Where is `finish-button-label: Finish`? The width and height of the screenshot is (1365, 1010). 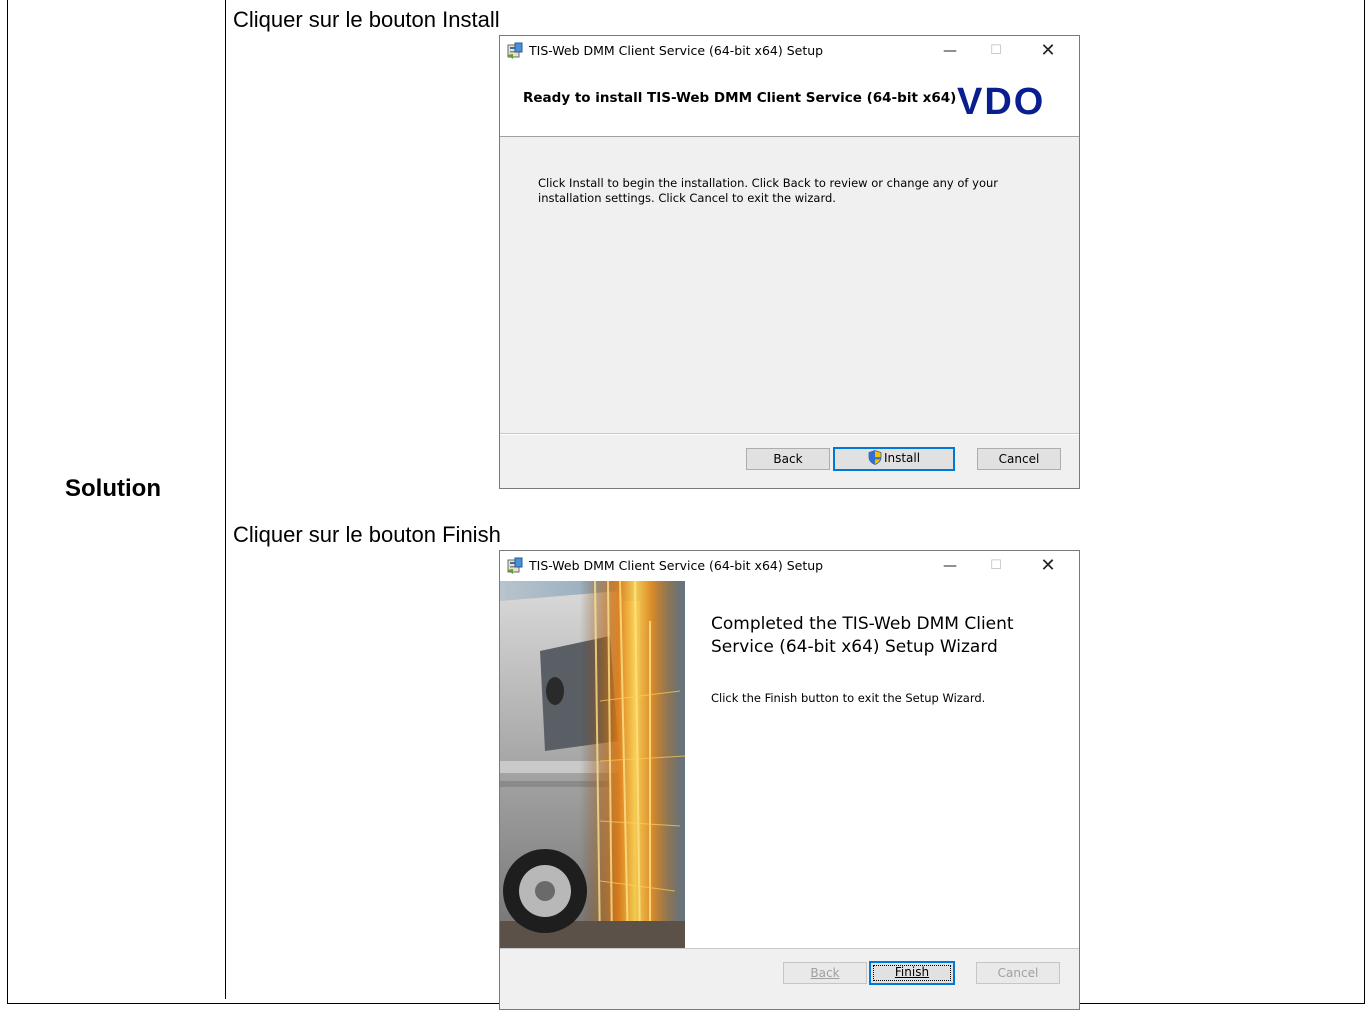 finish-button-label: Finish is located at coordinates (912, 972).